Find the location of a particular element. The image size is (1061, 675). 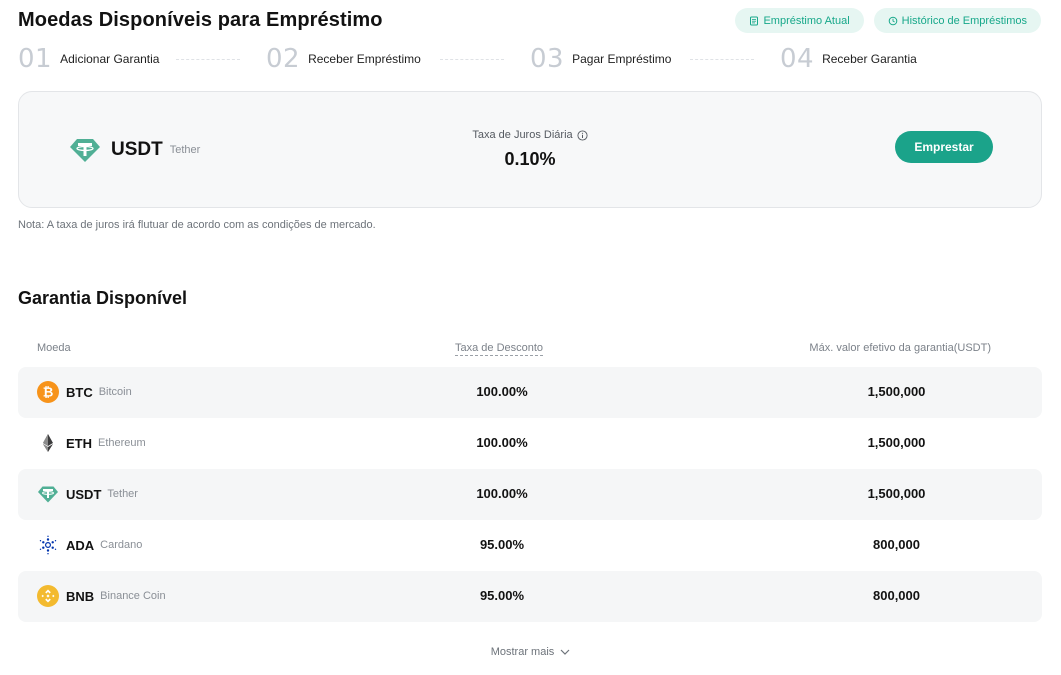

document-icon is located at coordinates (754, 20).